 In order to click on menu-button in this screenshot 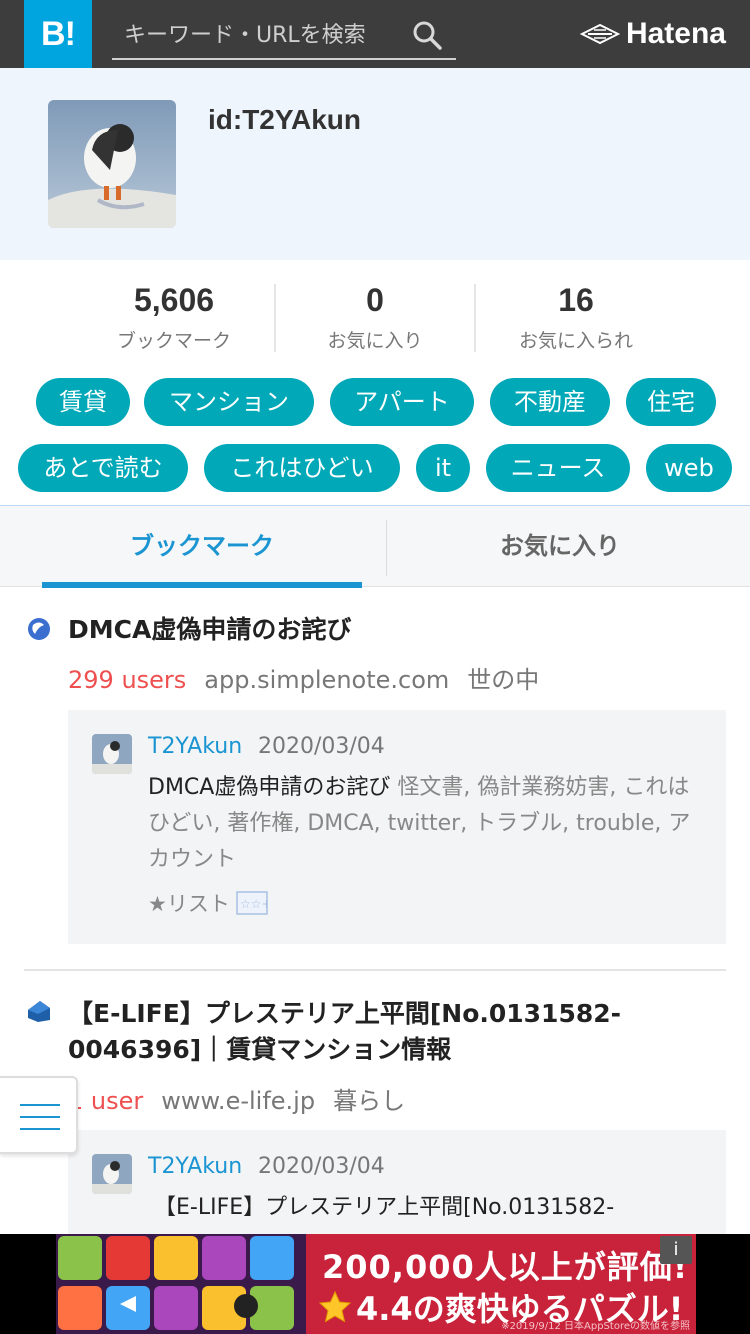, I will do `click(39, 1115)`.